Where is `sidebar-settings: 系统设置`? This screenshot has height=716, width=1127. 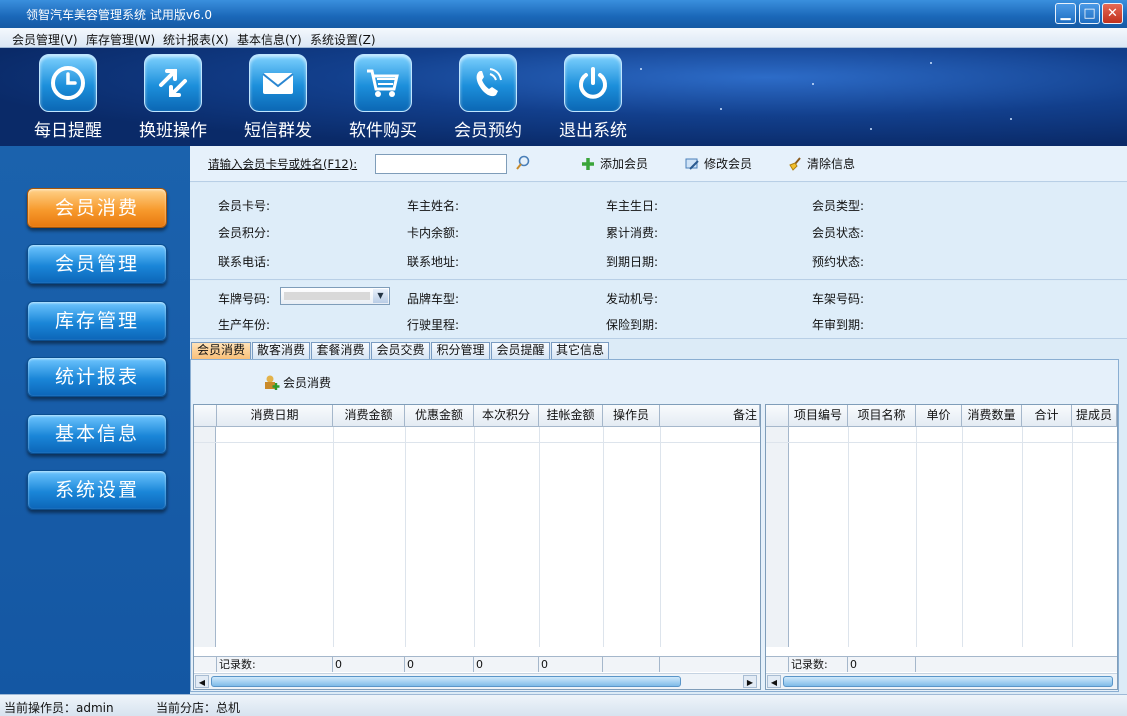
sidebar-settings: 系统设置 is located at coordinates (97, 490).